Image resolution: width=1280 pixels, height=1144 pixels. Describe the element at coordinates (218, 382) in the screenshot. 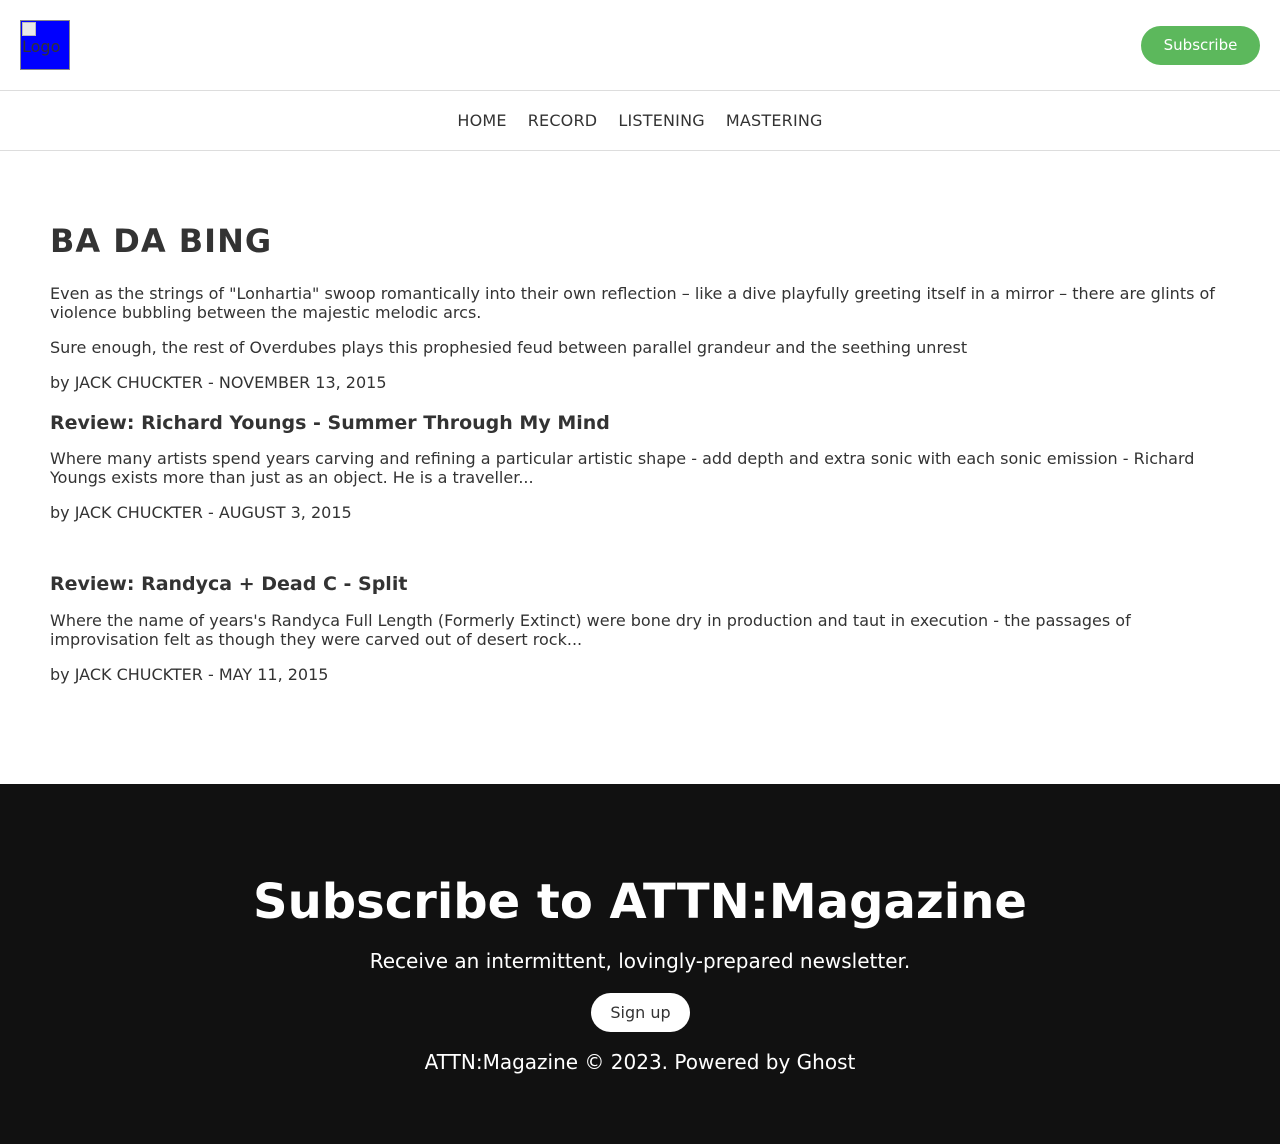

I see `post-byline: by JACK CHUCKTER - NOVEMBER 13, 2015` at that location.